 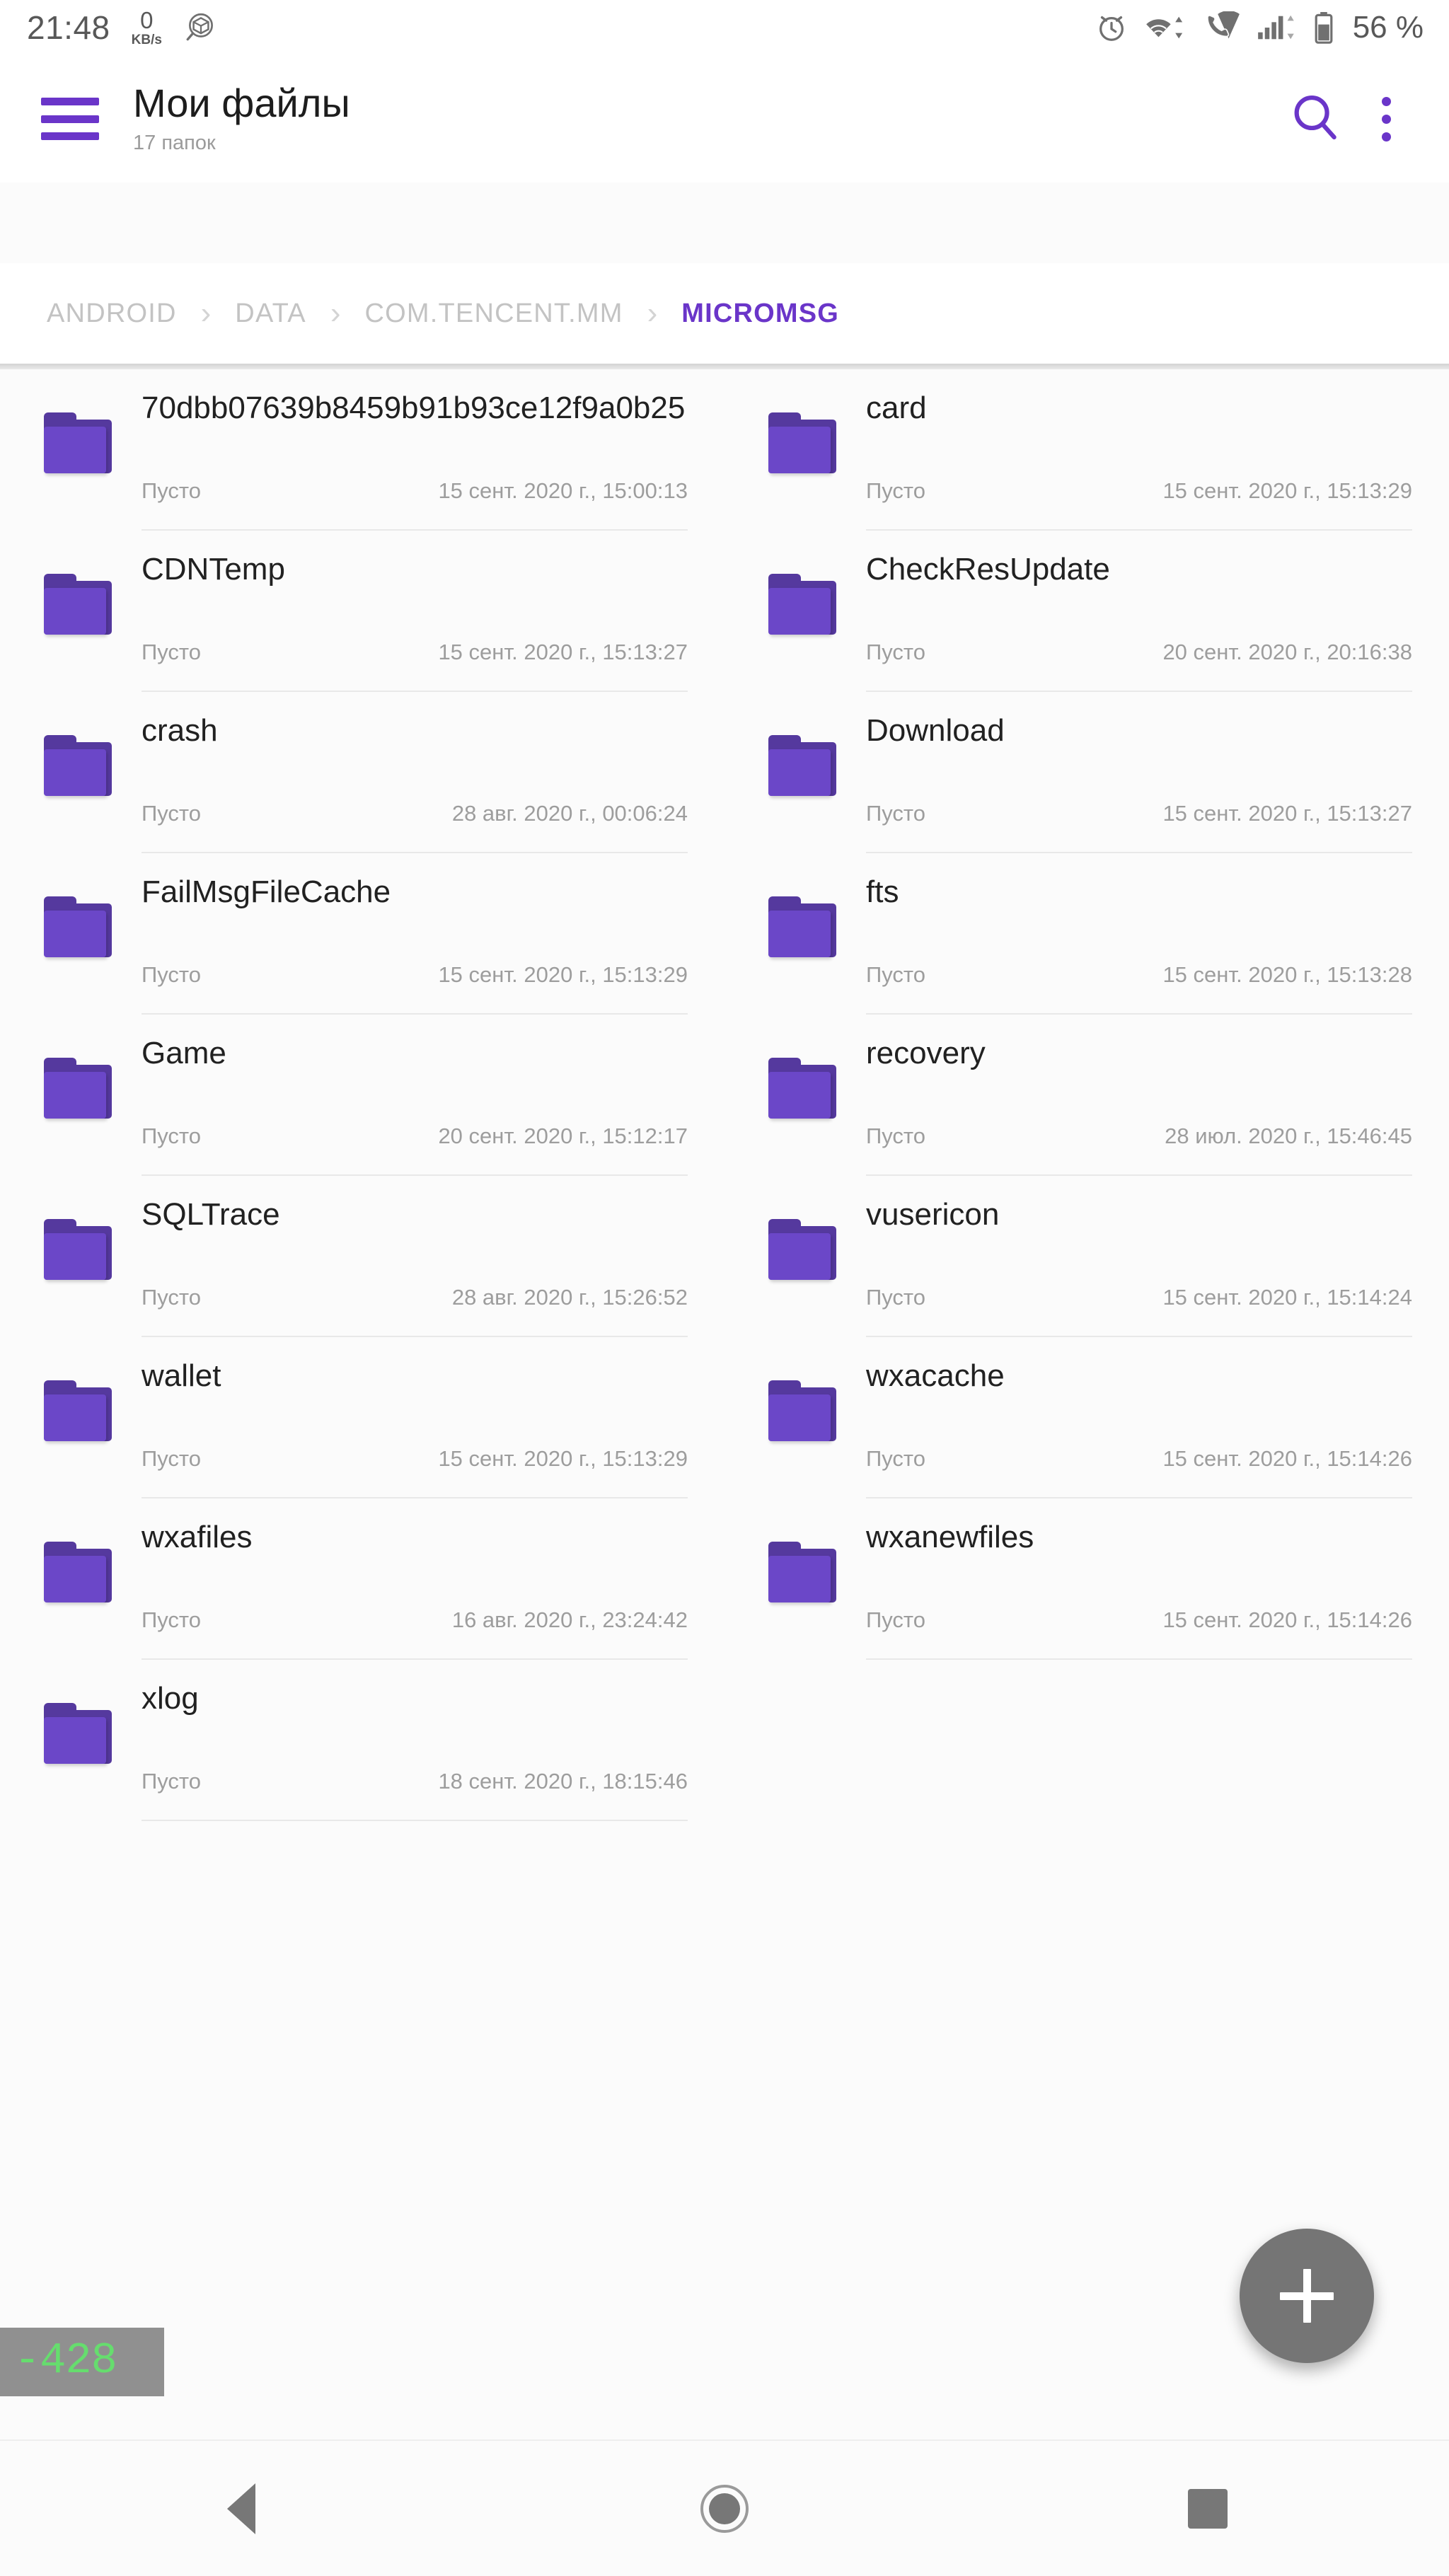 I want to click on file-name: card, so click(x=897, y=408).